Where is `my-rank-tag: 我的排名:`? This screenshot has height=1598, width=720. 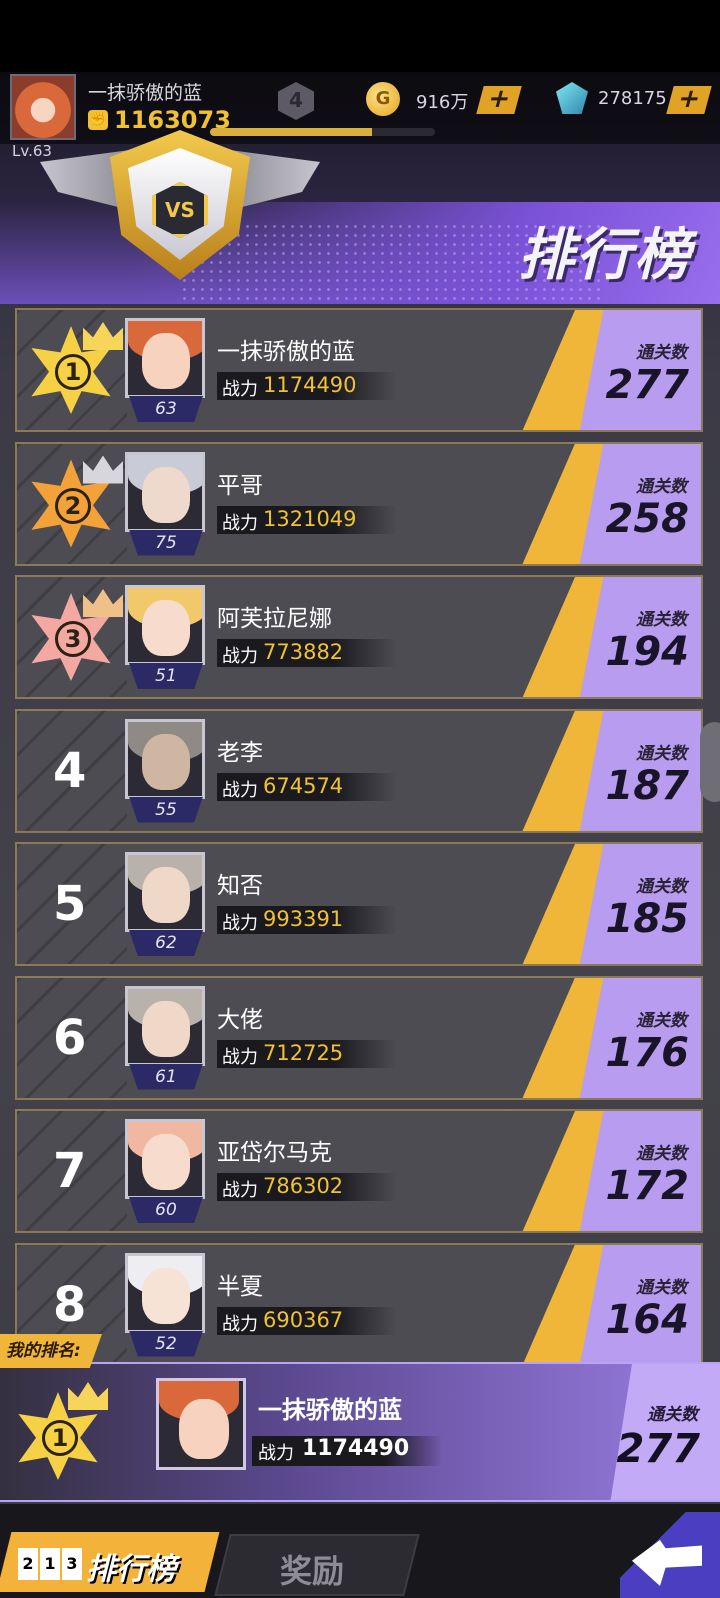 my-rank-tag: 我的排名: is located at coordinates (51, 1351).